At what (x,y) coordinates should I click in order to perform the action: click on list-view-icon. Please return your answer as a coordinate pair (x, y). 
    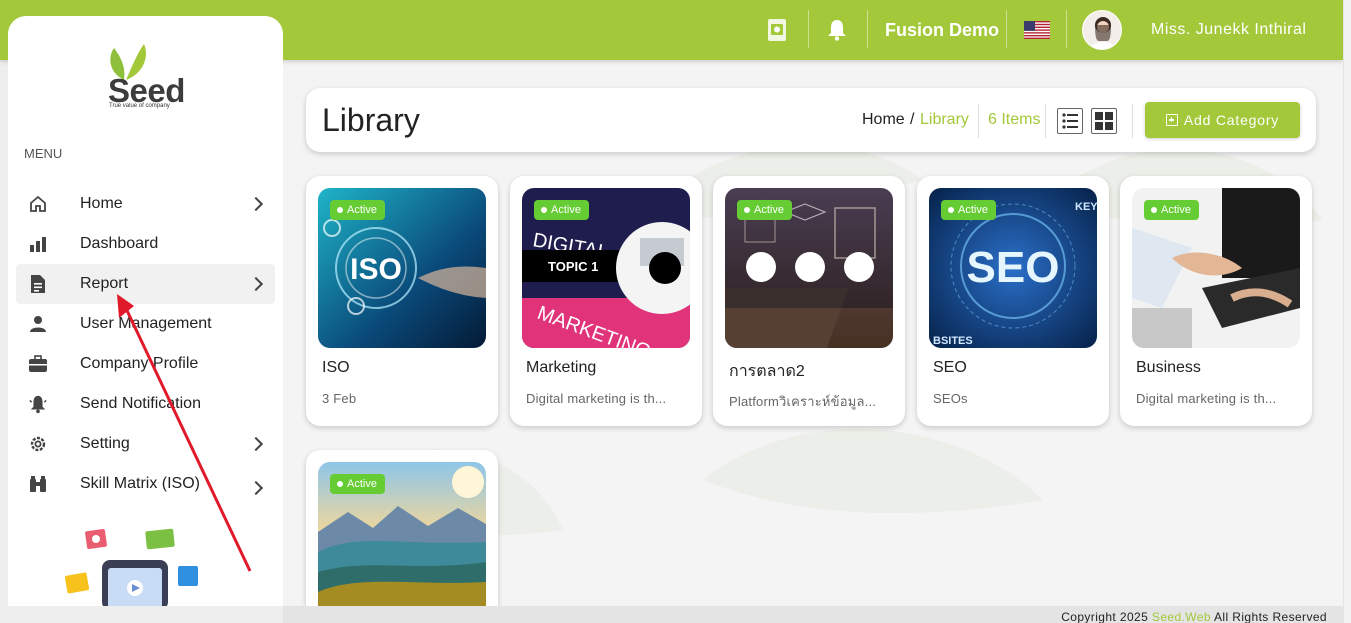
    Looking at the image, I should click on (1070, 121).